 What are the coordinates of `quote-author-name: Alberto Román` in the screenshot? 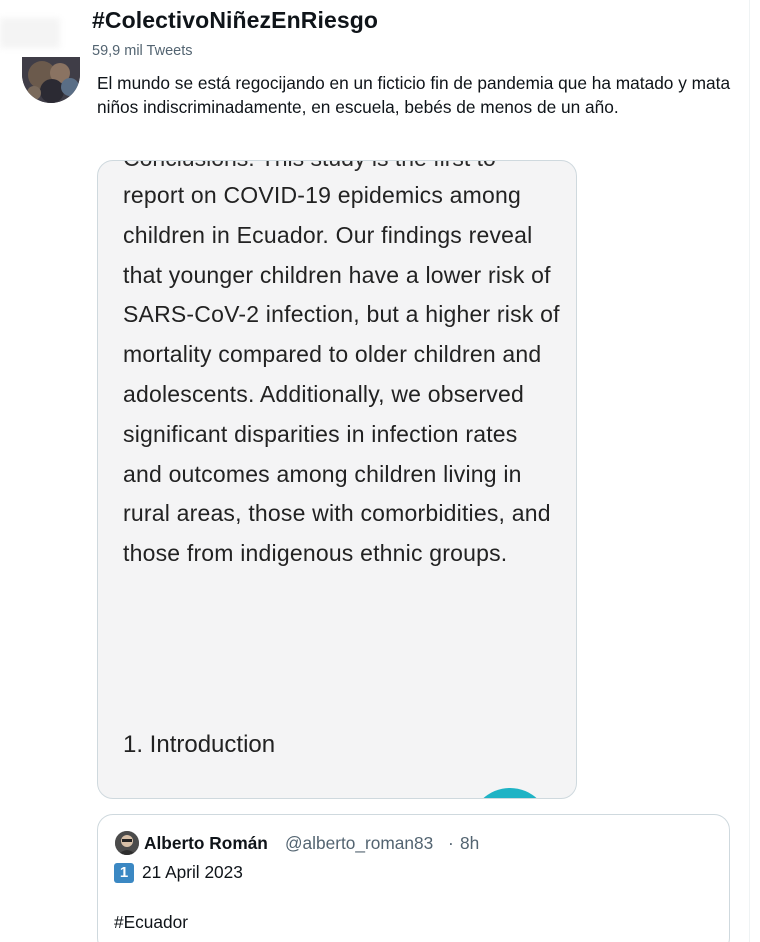 It's located at (206, 843).